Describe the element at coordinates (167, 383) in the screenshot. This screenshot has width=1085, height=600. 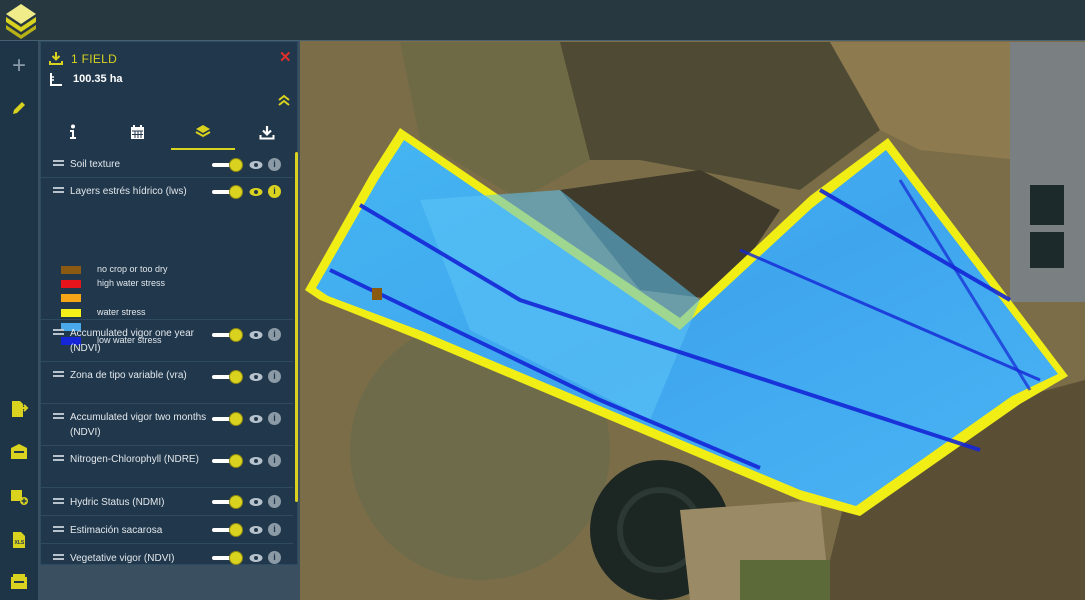
I see `layer-item: Zona de tipo variable (vra) i` at that location.